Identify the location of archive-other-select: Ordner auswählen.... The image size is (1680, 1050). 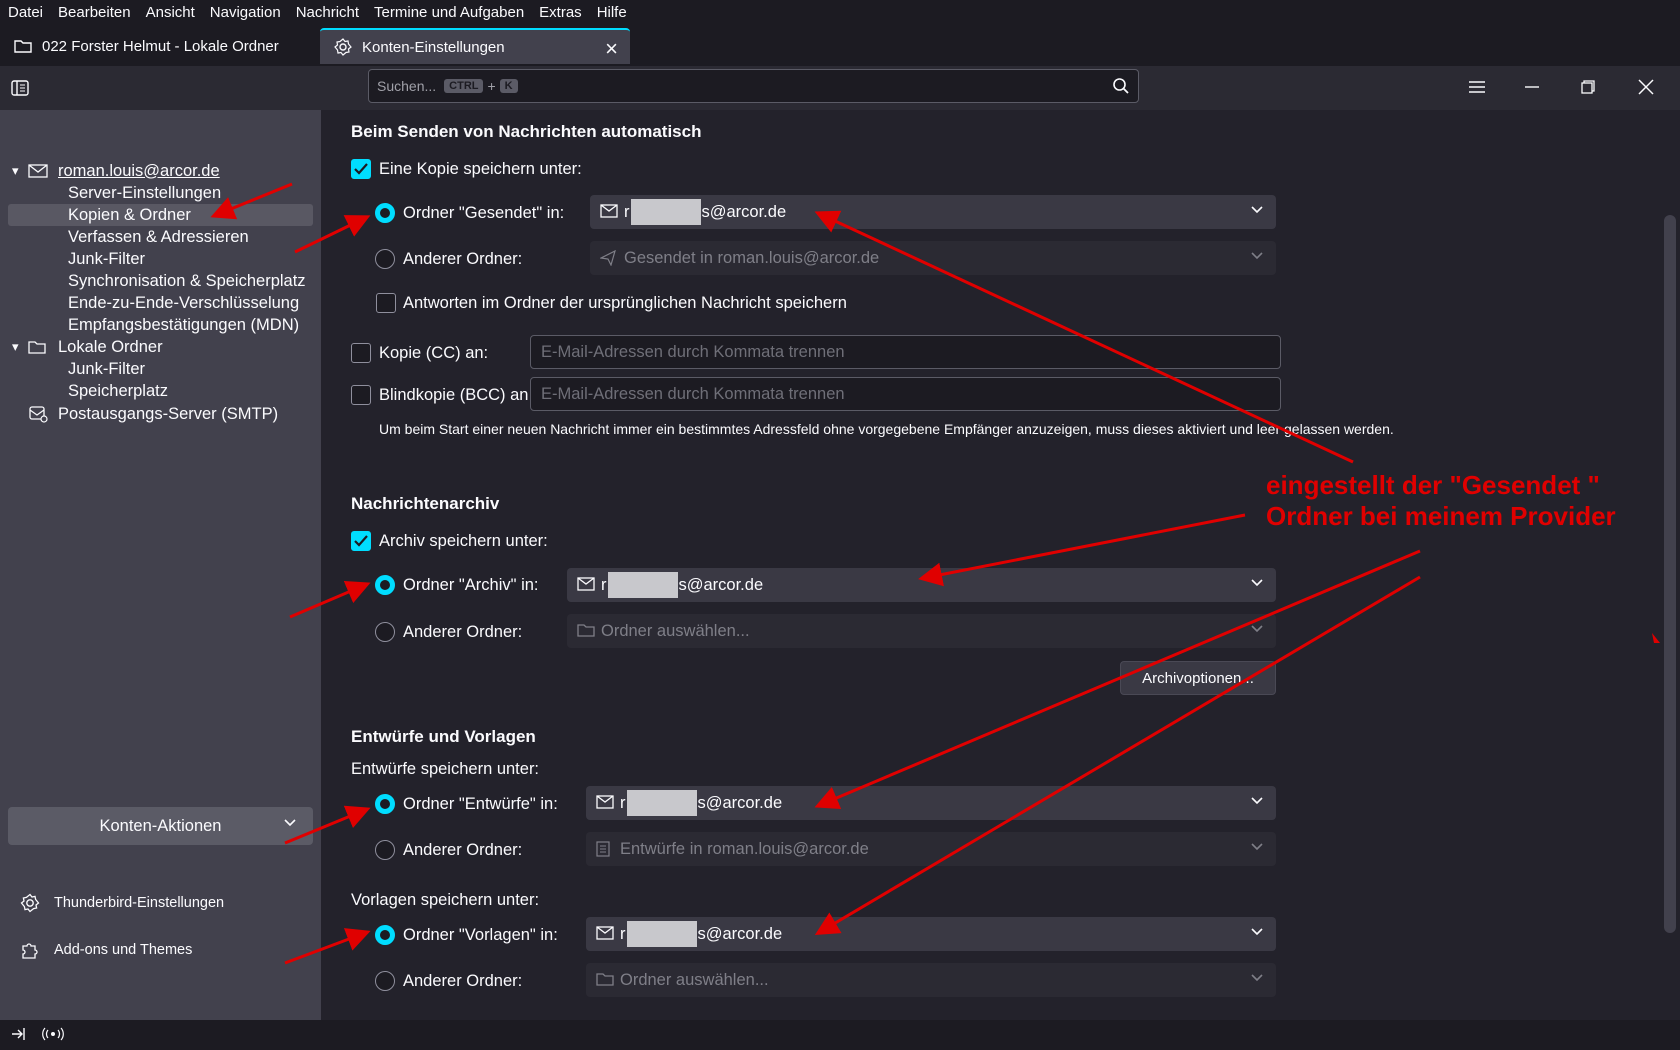
(921, 631).